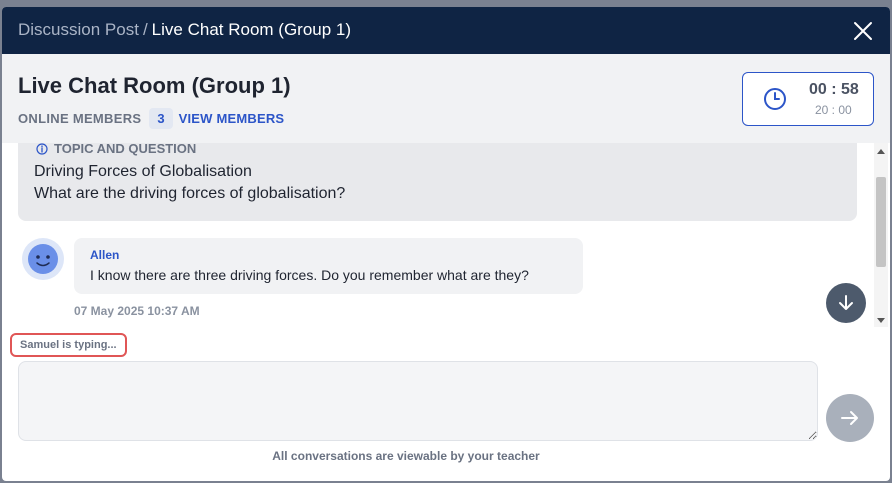  Describe the element at coordinates (154, 85) in the screenshot. I see `room-title: Live Chat Room (Group 1)` at that location.